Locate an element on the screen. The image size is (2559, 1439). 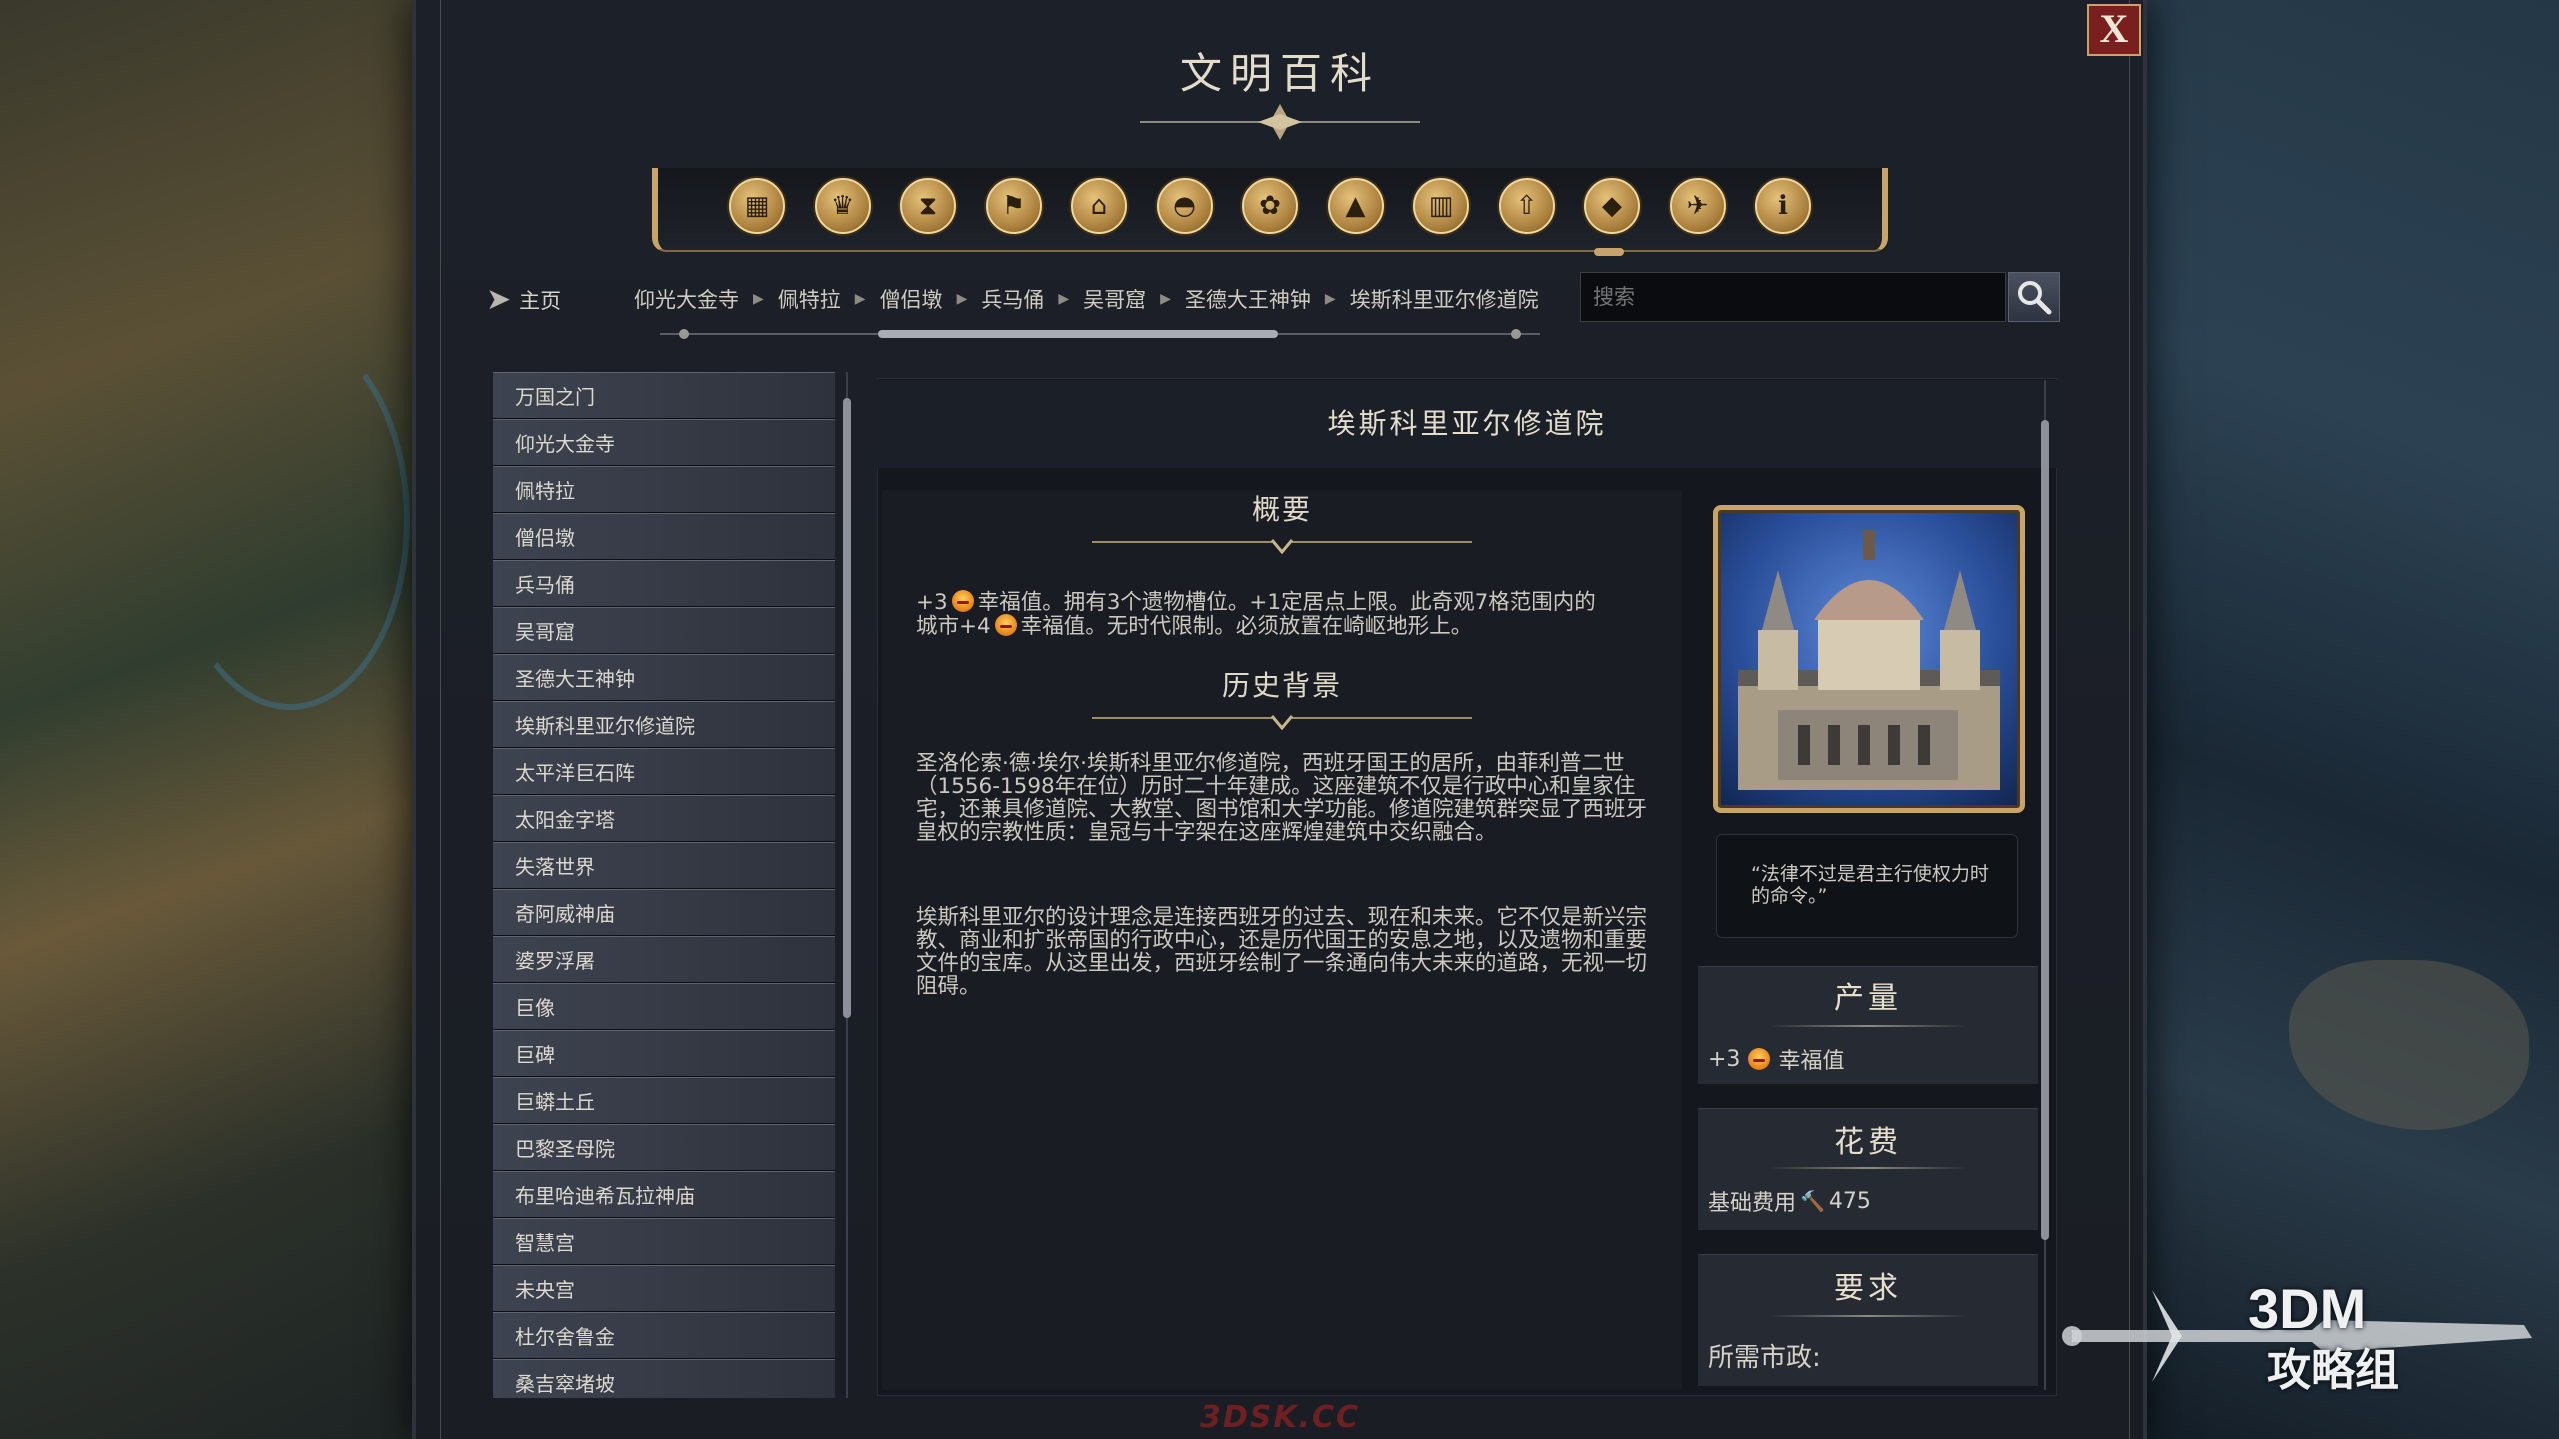
overview-line2: 幸福值。无时代限制。必须放置在崎岖地形上。 is located at coordinates (1246, 626).